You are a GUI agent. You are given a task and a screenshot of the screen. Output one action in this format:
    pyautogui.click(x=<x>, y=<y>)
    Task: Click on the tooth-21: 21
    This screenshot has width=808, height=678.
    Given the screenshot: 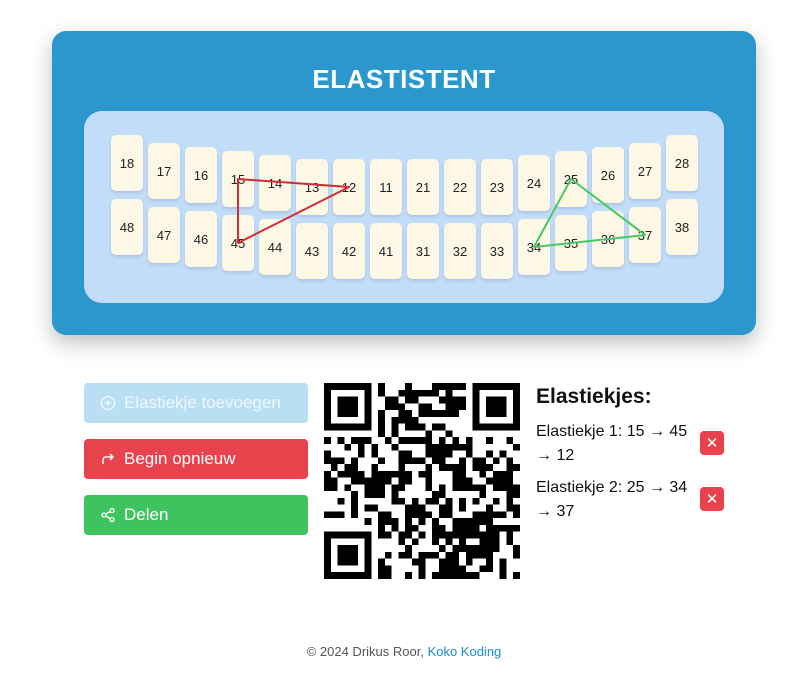 What is the action you would take?
    pyautogui.click(x=423, y=187)
    